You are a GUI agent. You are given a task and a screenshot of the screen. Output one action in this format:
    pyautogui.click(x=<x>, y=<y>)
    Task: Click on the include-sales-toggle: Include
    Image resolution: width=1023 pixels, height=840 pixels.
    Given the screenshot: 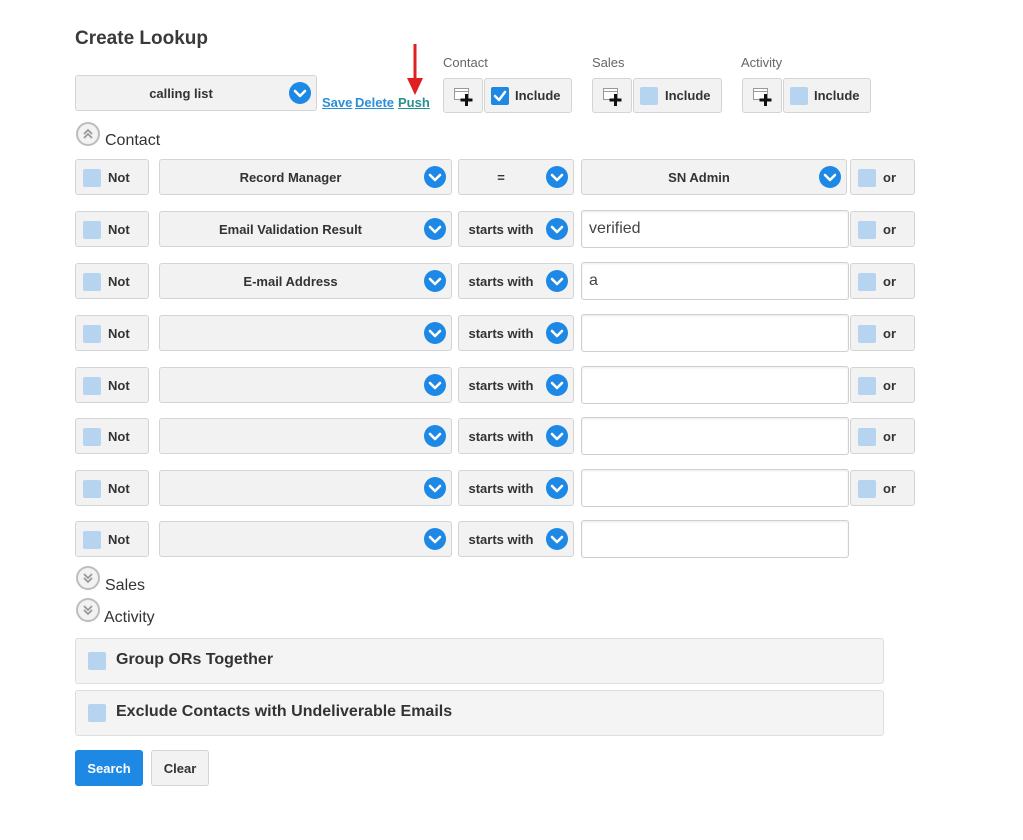 What is the action you would take?
    pyautogui.click(x=677, y=95)
    